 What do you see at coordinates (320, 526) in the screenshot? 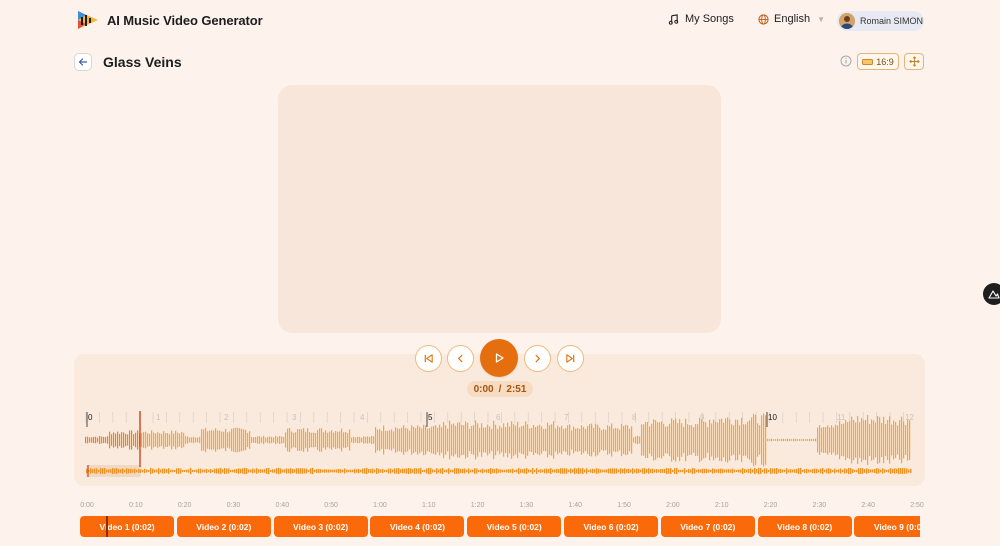
I see `video-clip: Video 3 (0:02)` at bounding box center [320, 526].